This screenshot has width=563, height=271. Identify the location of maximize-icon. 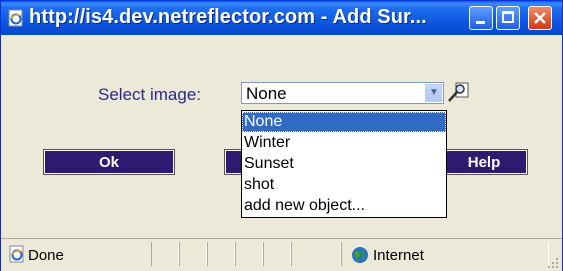
(508, 17).